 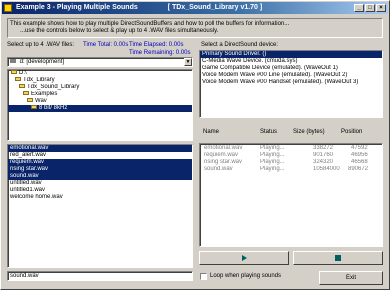 What do you see at coordinates (286, 169) in the screenshot?
I see `table-row: sound.wav Playing... 10584000 890672` at bounding box center [286, 169].